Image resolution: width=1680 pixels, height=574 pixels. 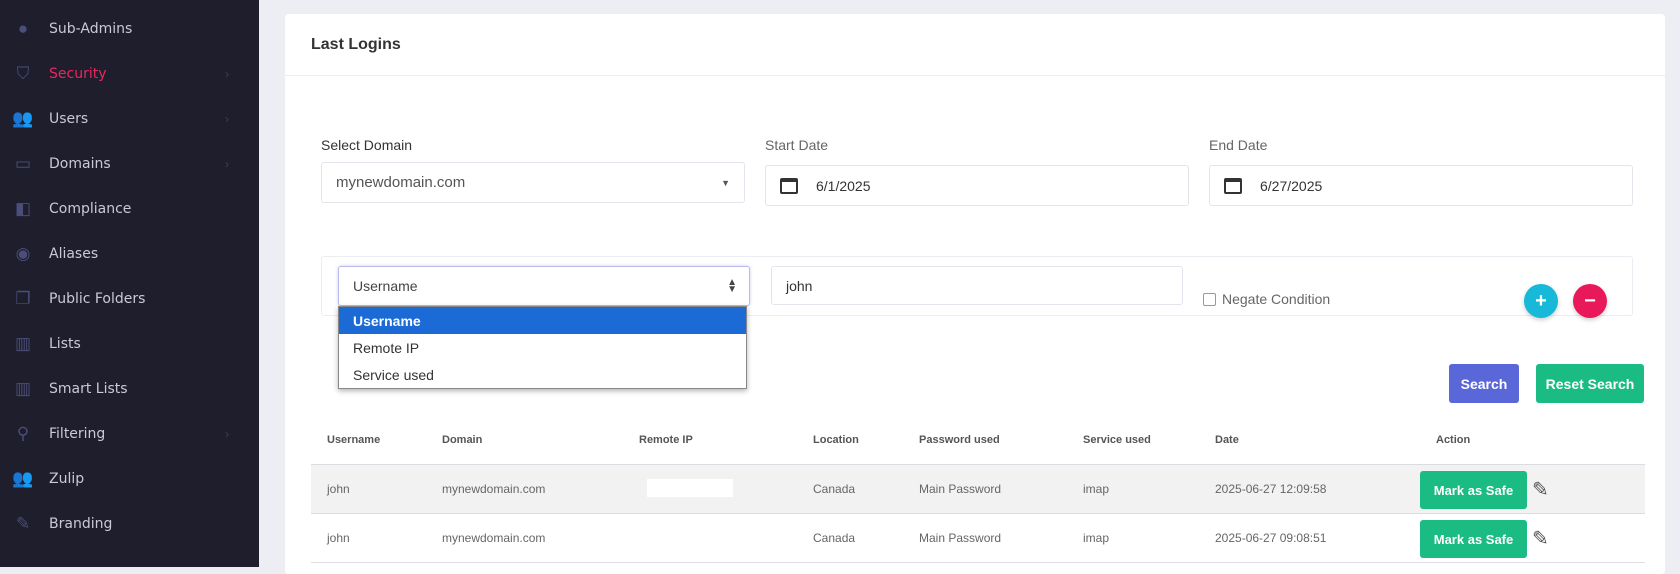 What do you see at coordinates (23, 433) in the screenshot?
I see `search-icon: ⚲` at bounding box center [23, 433].